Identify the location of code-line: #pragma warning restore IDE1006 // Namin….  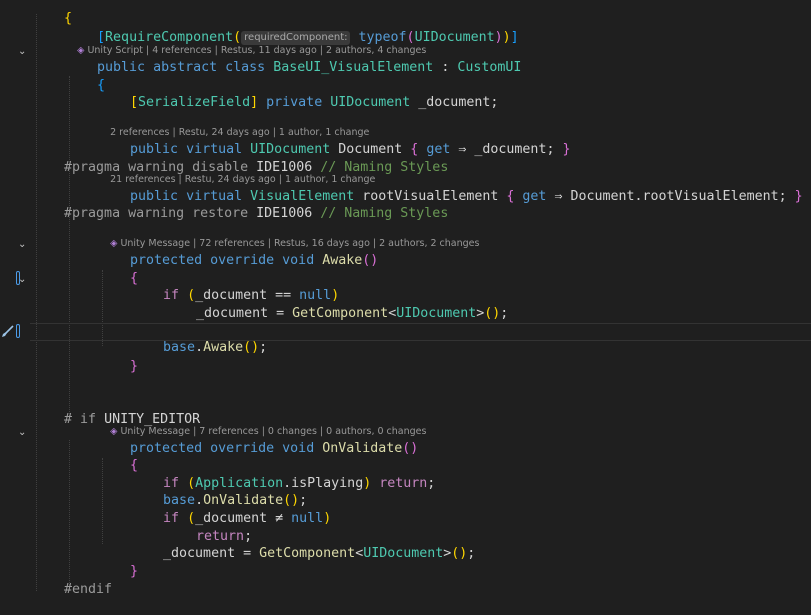
(240, 204).